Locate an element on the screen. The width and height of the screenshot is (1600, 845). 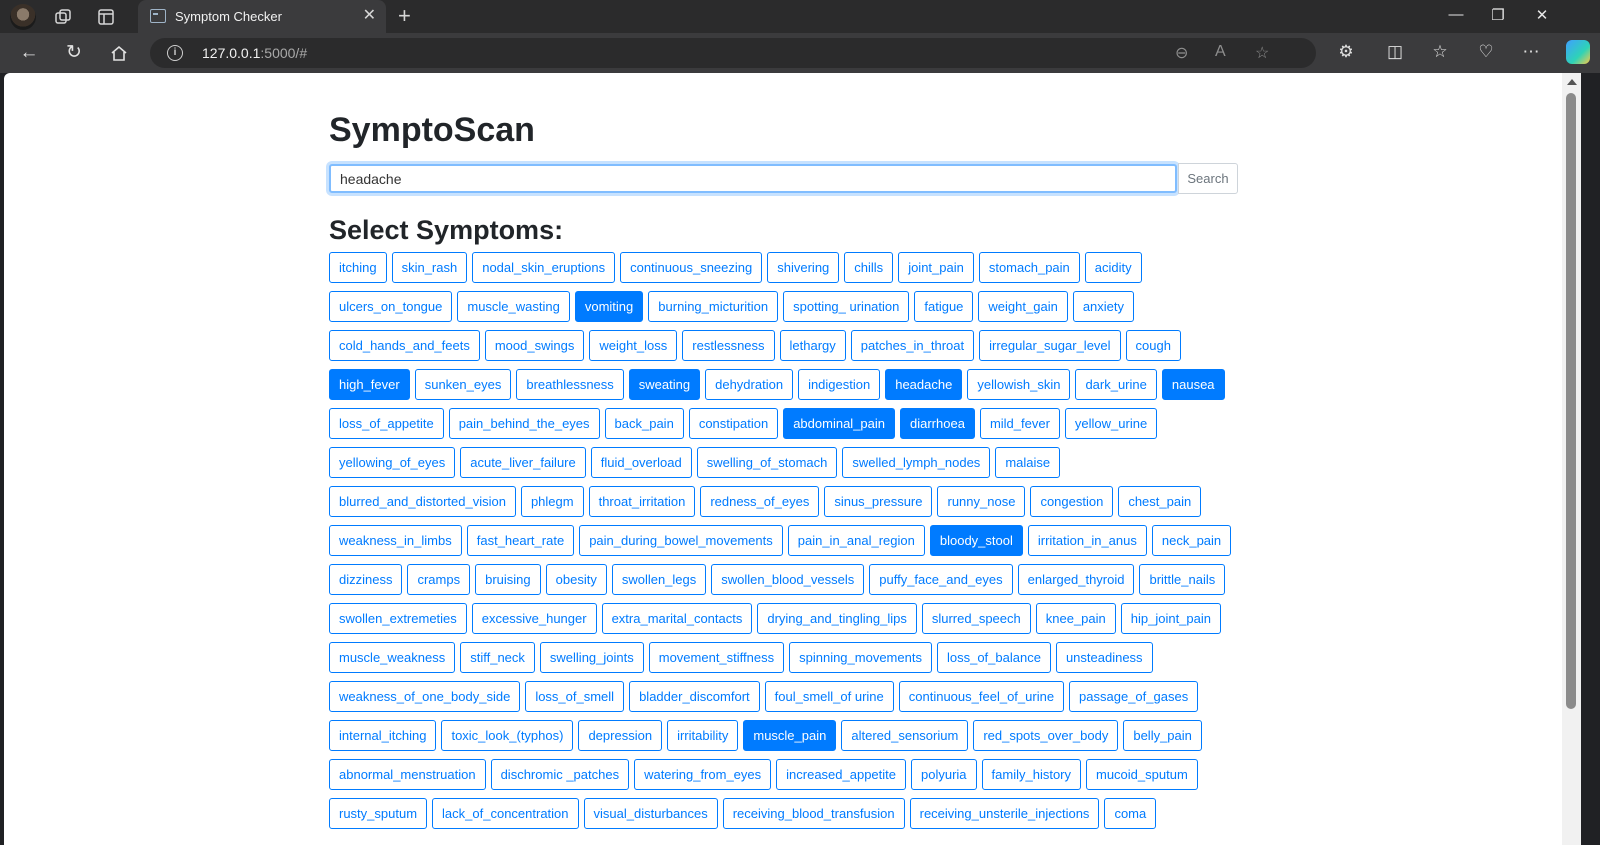
symptom-button: mucoid_sputum is located at coordinates (1142, 774).